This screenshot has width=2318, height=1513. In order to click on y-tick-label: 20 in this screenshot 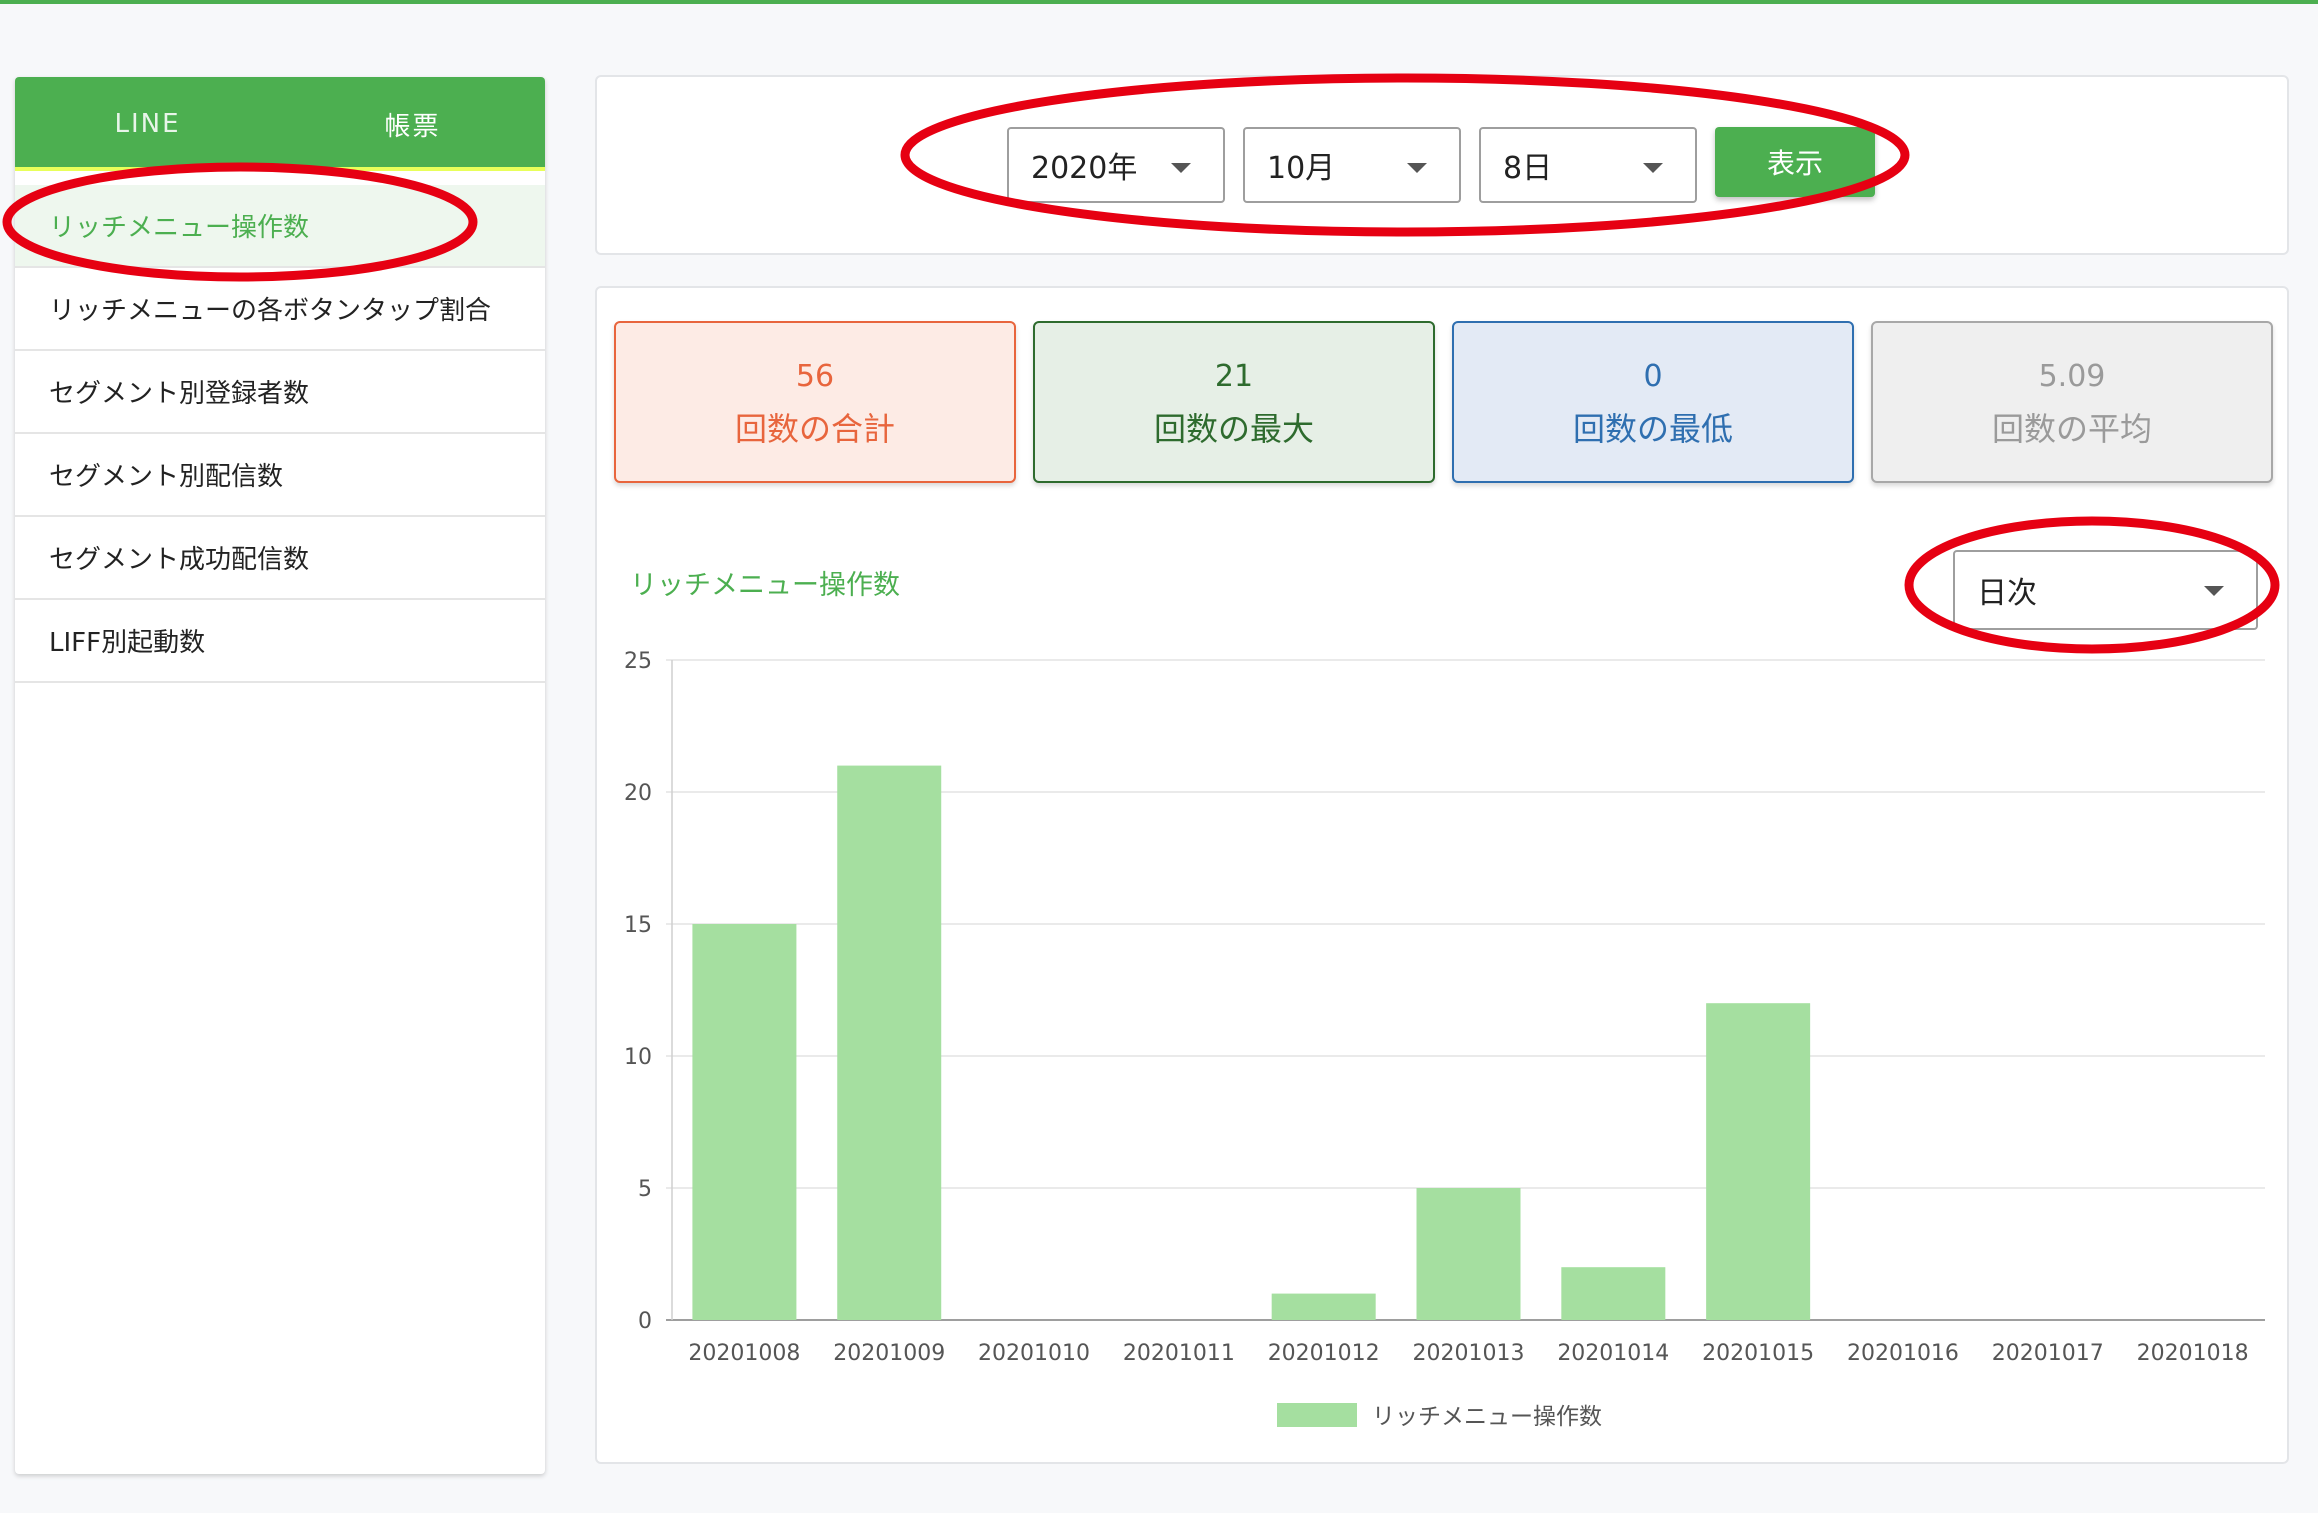, I will do `click(638, 793)`.